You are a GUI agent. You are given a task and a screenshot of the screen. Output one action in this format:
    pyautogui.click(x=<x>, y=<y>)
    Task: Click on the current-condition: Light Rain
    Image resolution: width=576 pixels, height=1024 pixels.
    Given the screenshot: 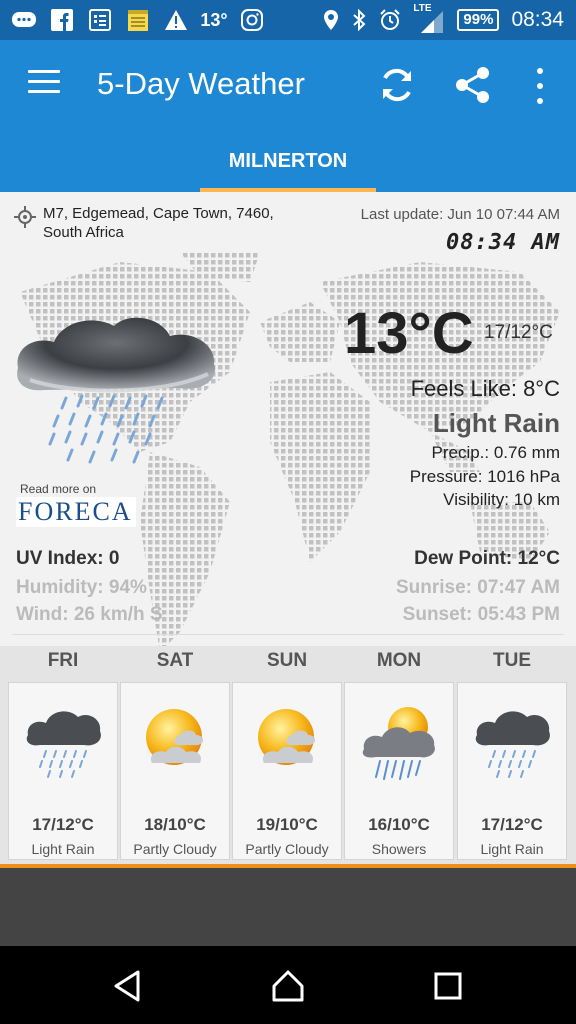 What is the action you would take?
    pyautogui.click(x=496, y=423)
    